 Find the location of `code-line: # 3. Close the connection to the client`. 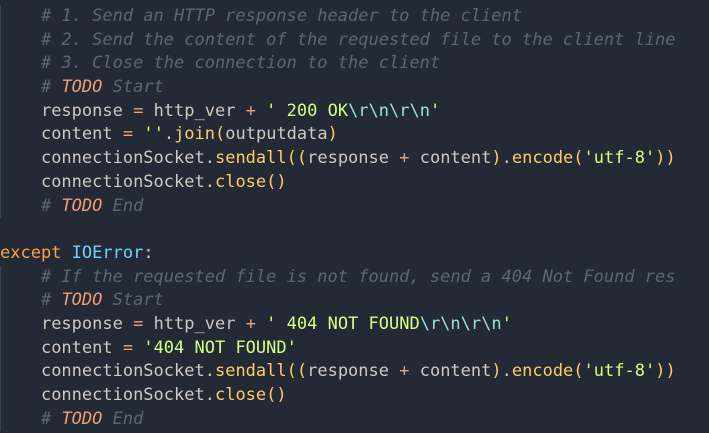

code-line: # 3. Close the connection to the client is located at coordinates (354, 64).